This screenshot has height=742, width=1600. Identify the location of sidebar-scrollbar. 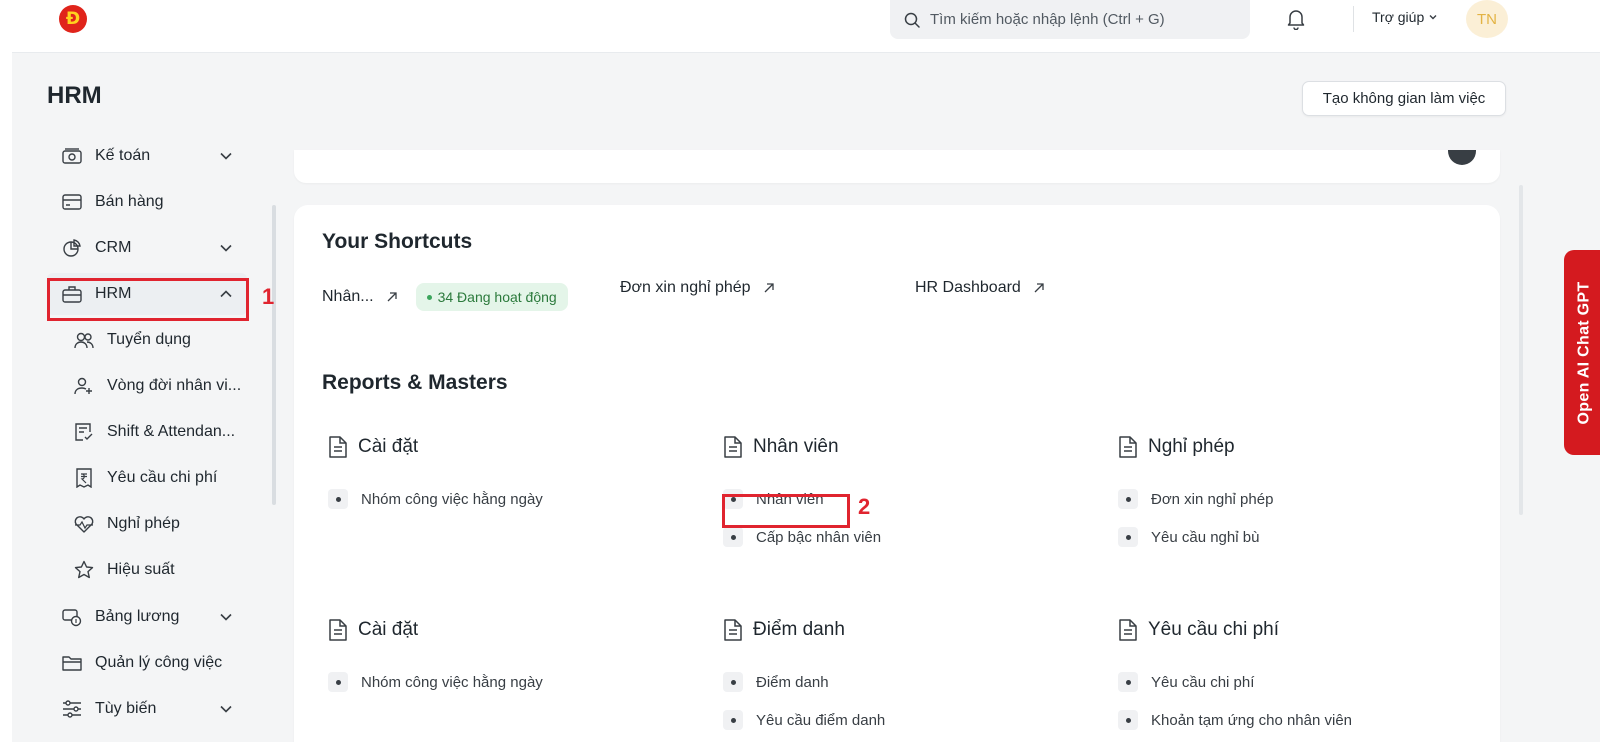
(274, 355).